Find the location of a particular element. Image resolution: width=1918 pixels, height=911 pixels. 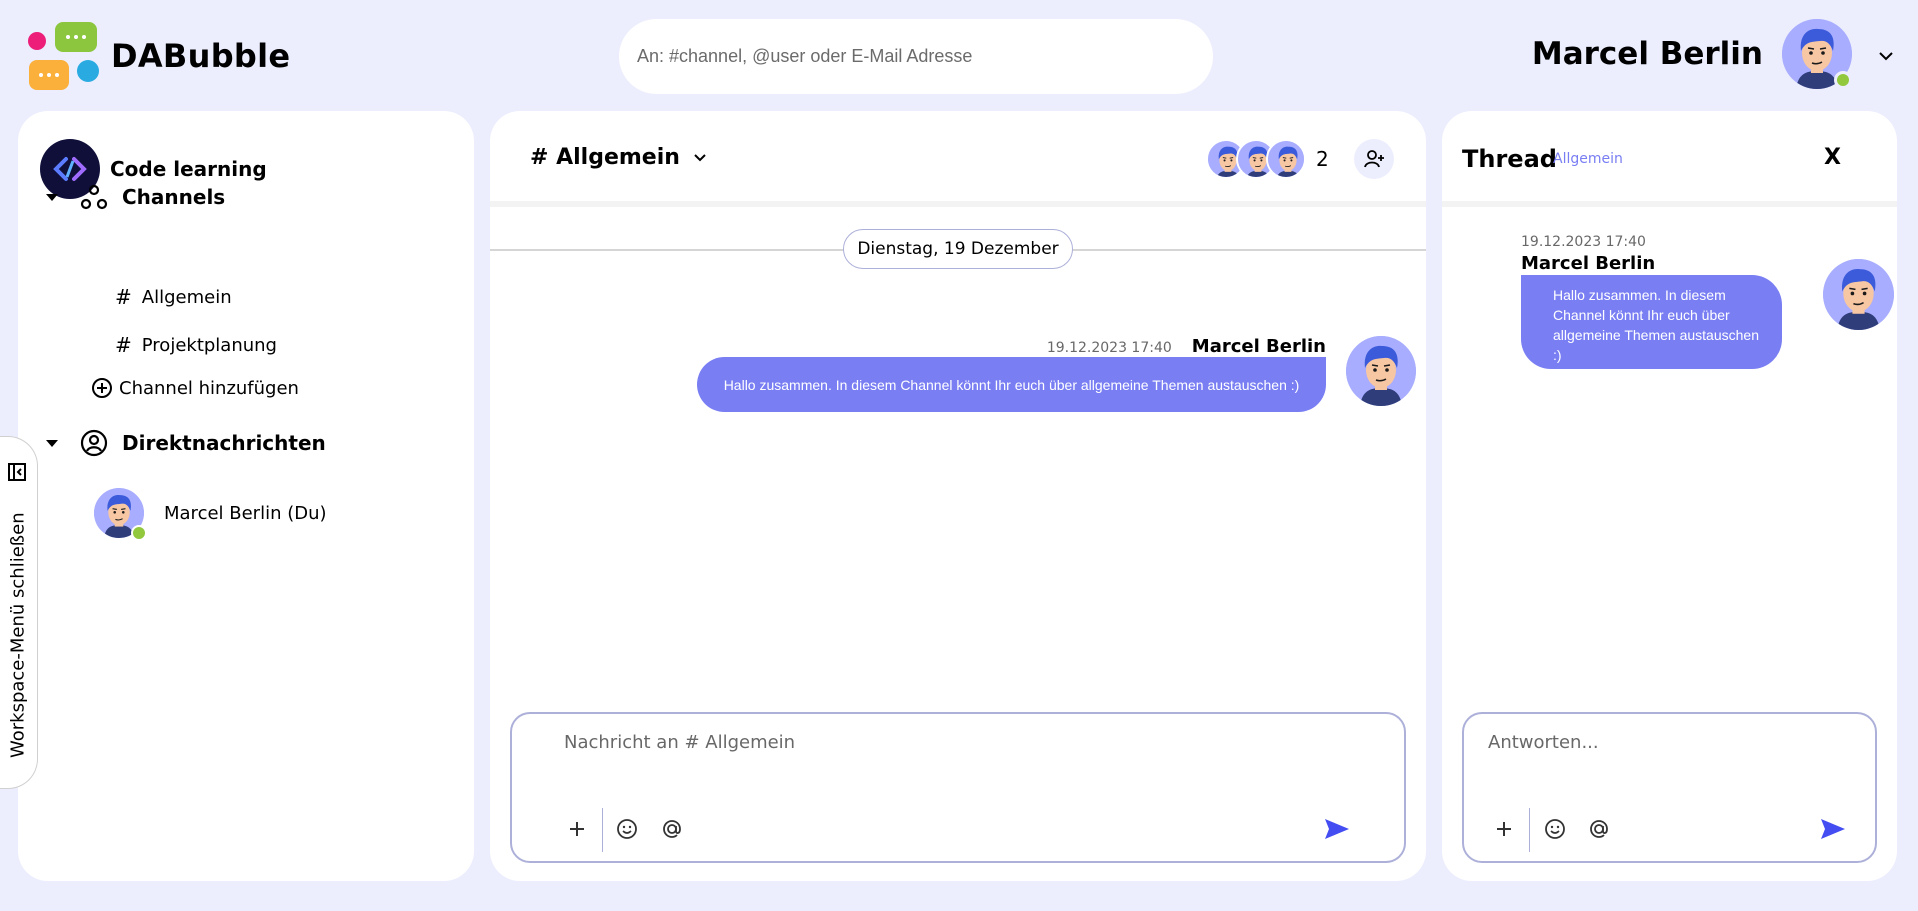

current-user-avatar is located at coordinates (1817, 54).